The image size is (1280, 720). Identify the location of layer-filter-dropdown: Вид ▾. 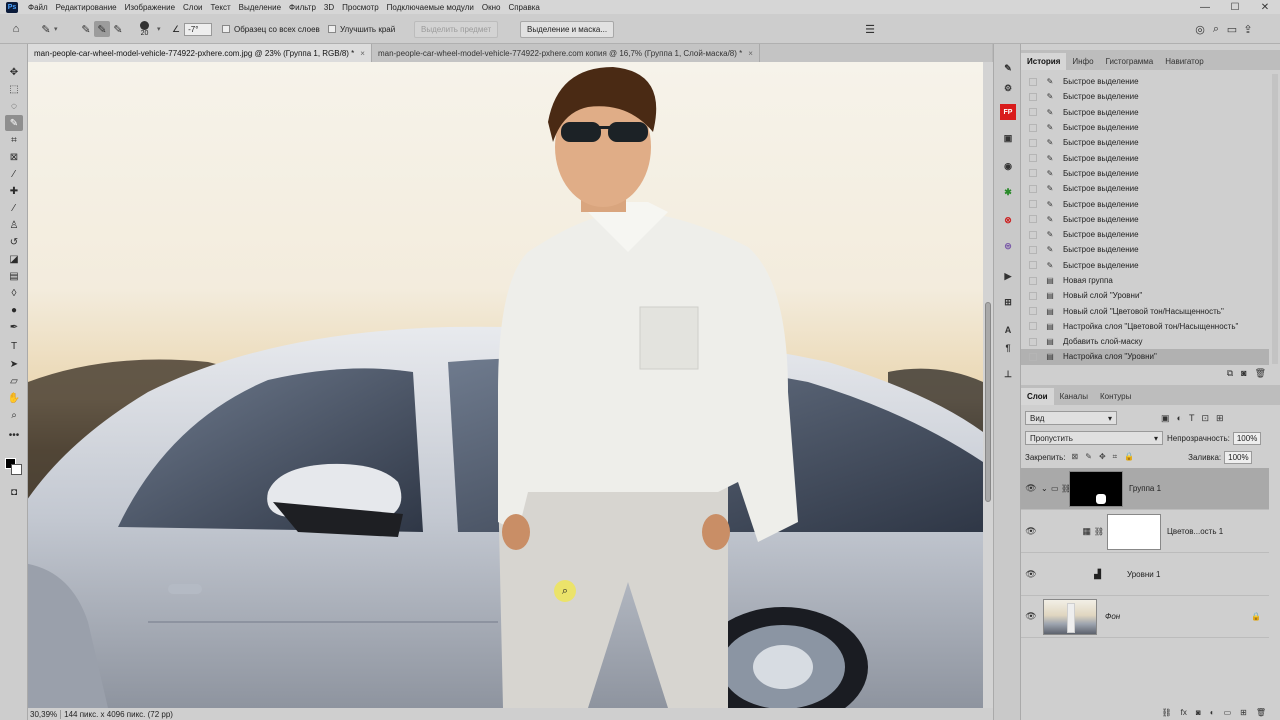
(1071, 418).